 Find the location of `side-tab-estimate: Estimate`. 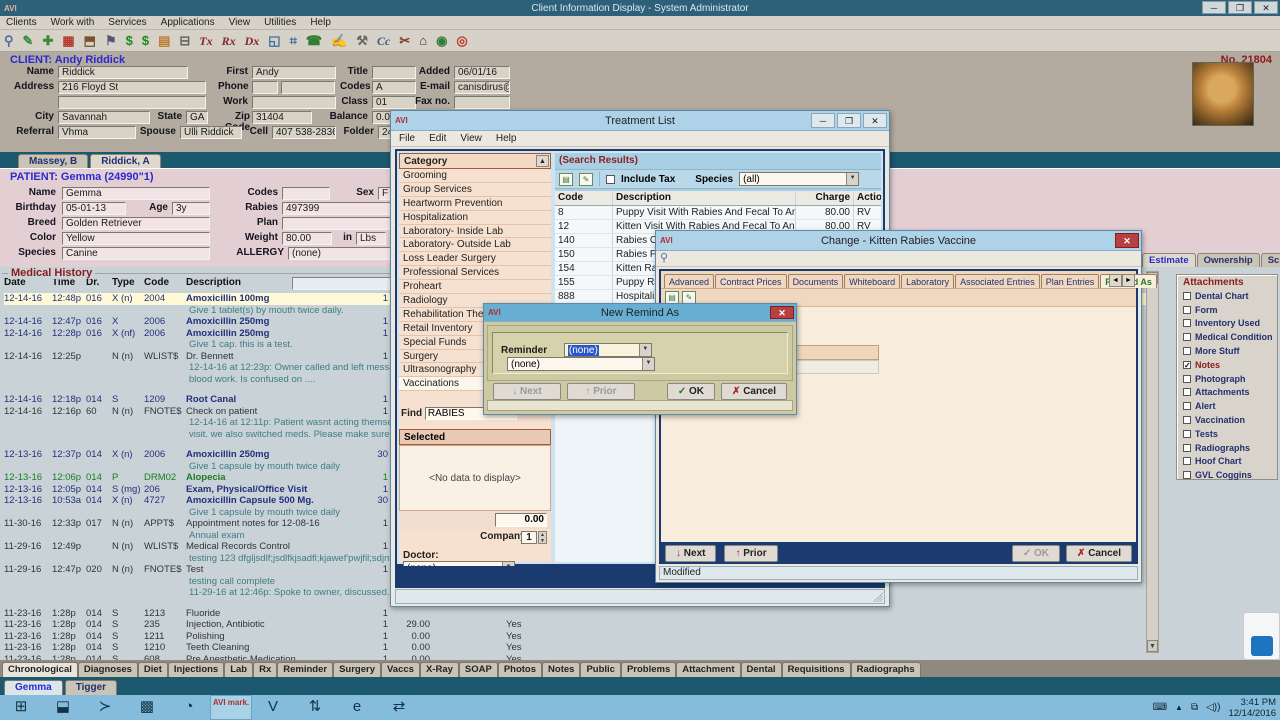

side-tab-estimate: Estimate is located at coordinates (1169, 260).